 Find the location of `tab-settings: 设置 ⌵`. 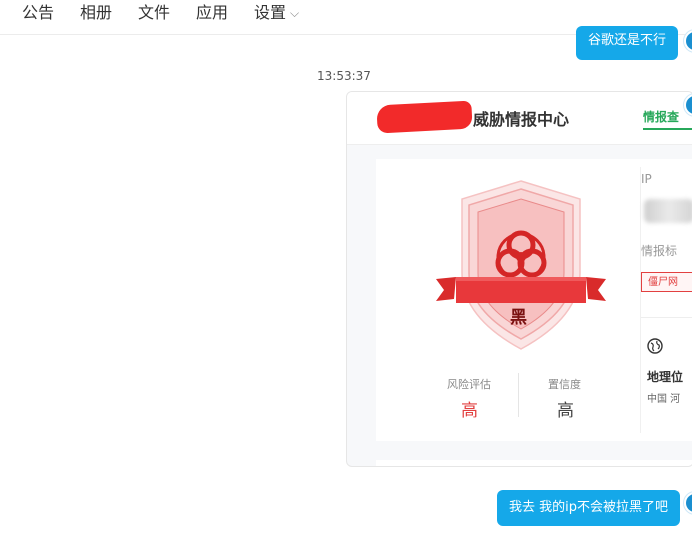

tab-settings: 设置 ⌵ is located at coordinates (276, 13).